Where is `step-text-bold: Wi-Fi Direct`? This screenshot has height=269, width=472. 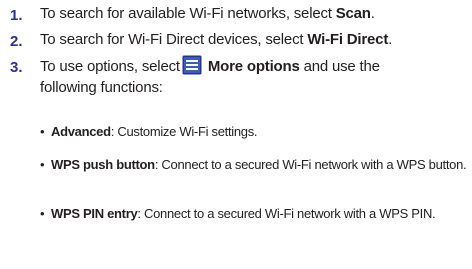 step-text-bold: Wi-Fi Direct is located at coordinates (348, 39).